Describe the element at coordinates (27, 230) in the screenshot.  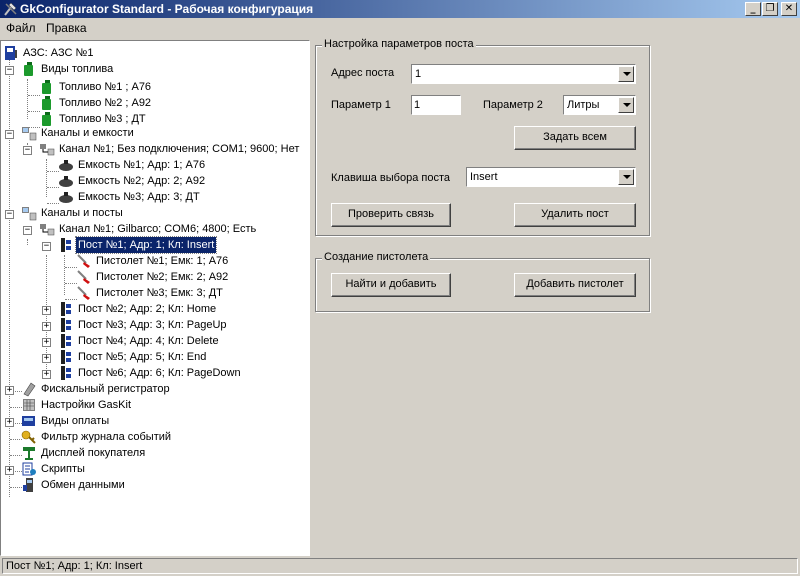
I see `expander-post-channel: −` at that location.